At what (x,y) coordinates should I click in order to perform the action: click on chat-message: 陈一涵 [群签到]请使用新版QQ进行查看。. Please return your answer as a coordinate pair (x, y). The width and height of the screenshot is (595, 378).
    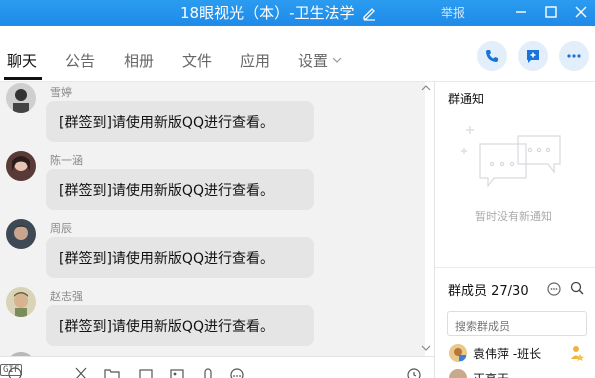
    Looking at the image, I should click on (212, 184).